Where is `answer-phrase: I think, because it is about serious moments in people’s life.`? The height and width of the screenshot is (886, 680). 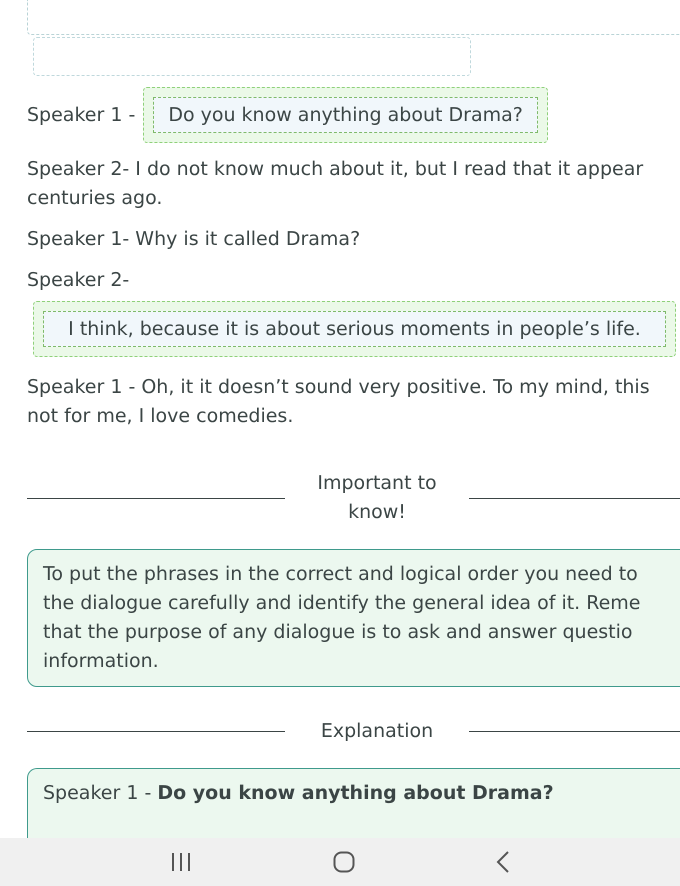
answer-phrase: I think, because it is about serious moments in people’s life. is located at coordinates (354, 329).